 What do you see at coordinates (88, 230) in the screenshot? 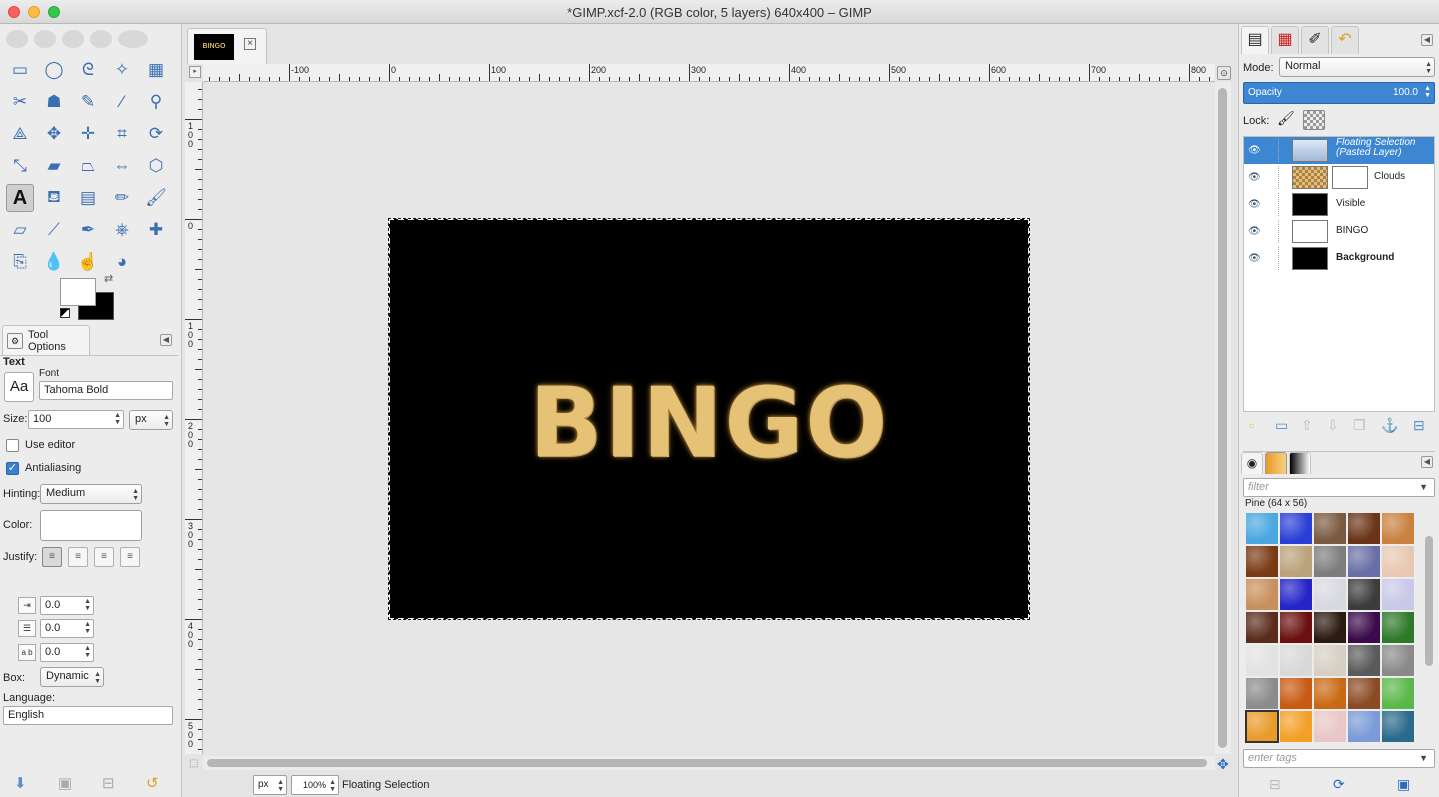
I see `ink-icon: ✒` at bounding box center [88, 230].